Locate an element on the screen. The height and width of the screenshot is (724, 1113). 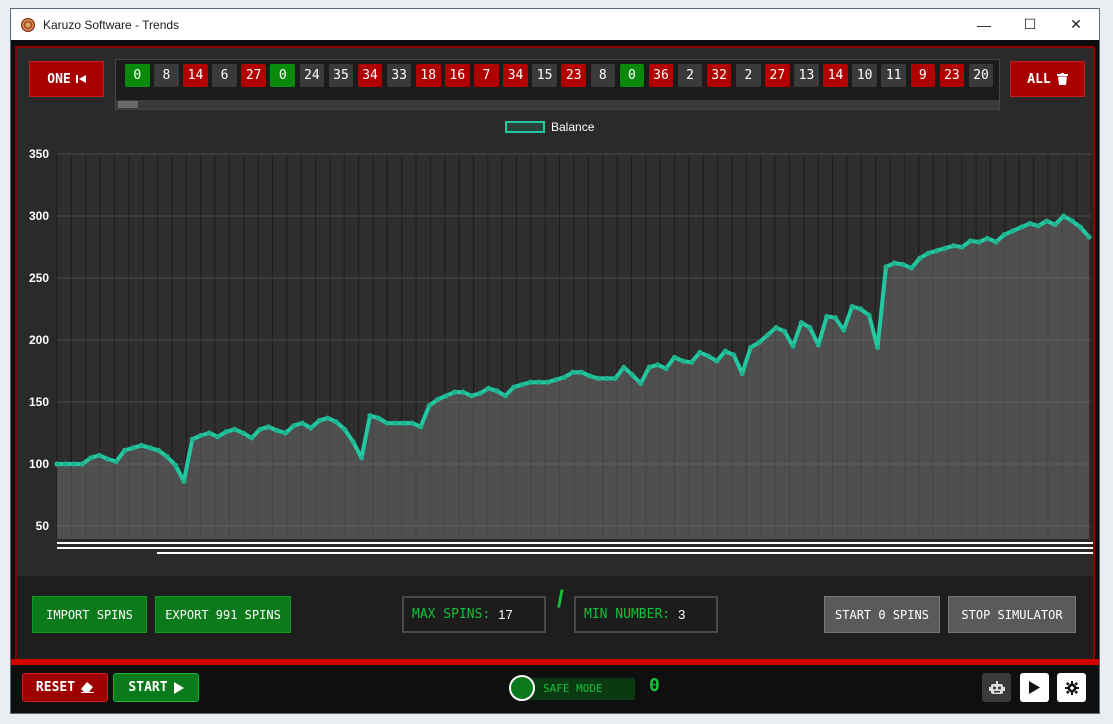
max-spins-value: 17 is located at coordinates (505, 614).